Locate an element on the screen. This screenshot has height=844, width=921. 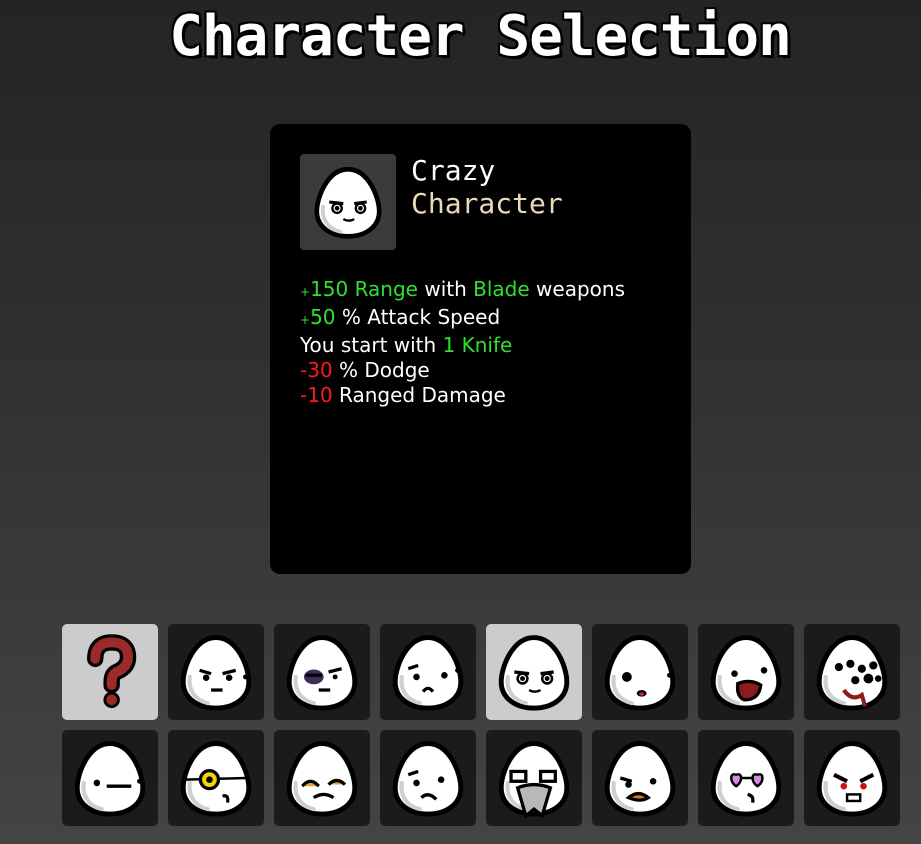
grumpy-egg-icon is located at coordinates (216, 672).